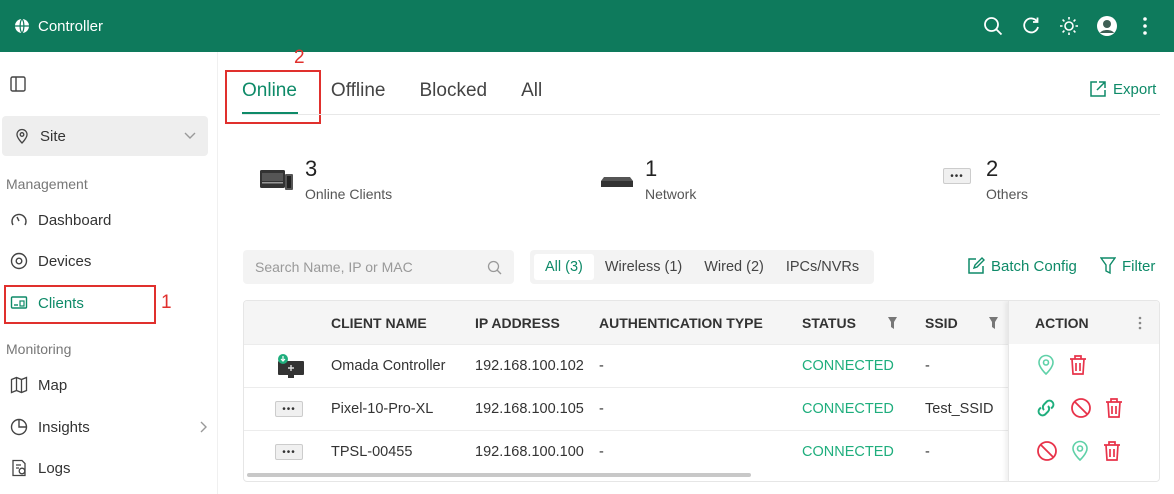  What do you see at coordinates (379, 323) in the screenshot?
I see `col-client-name: CLIENT NAME` at bounding box center [379, 323].